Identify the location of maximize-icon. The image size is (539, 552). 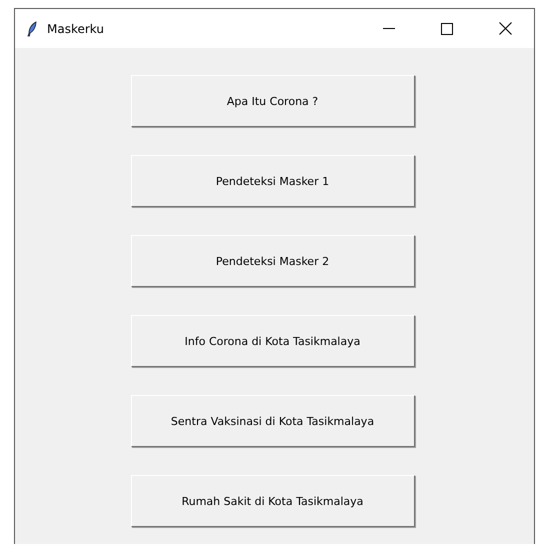
(447, 28).